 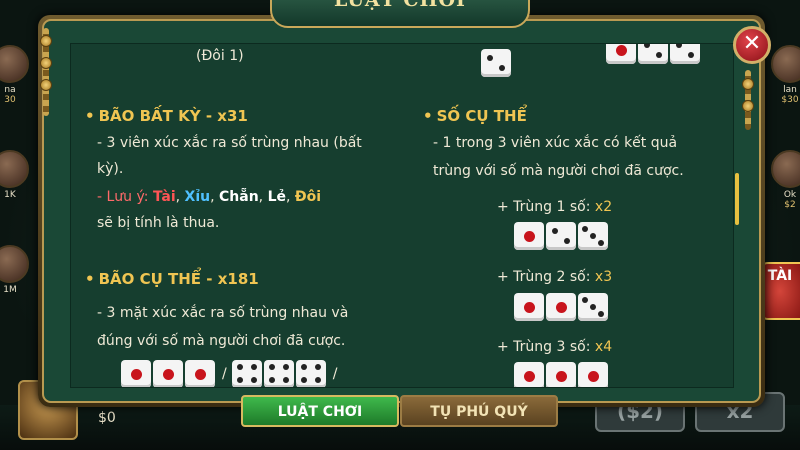 I want to click on match-2-label: + Trùng 2 số: x3, so click(x=555, y=277).